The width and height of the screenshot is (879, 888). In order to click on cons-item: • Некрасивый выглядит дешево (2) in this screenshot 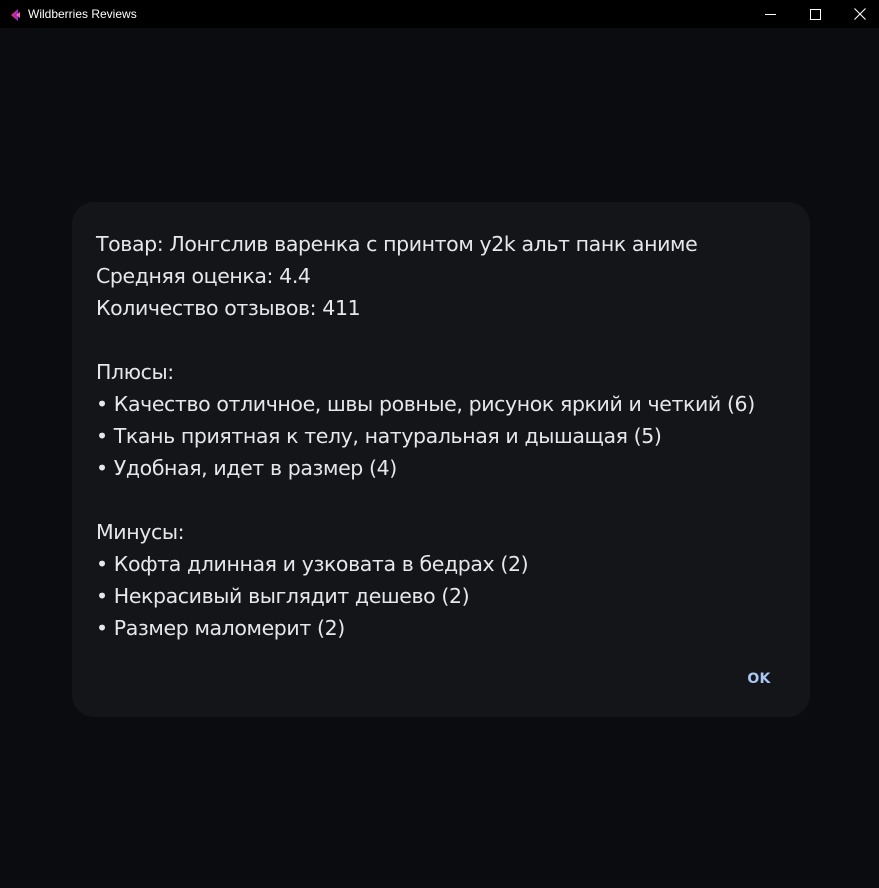, I will do `click(283, 596)`.